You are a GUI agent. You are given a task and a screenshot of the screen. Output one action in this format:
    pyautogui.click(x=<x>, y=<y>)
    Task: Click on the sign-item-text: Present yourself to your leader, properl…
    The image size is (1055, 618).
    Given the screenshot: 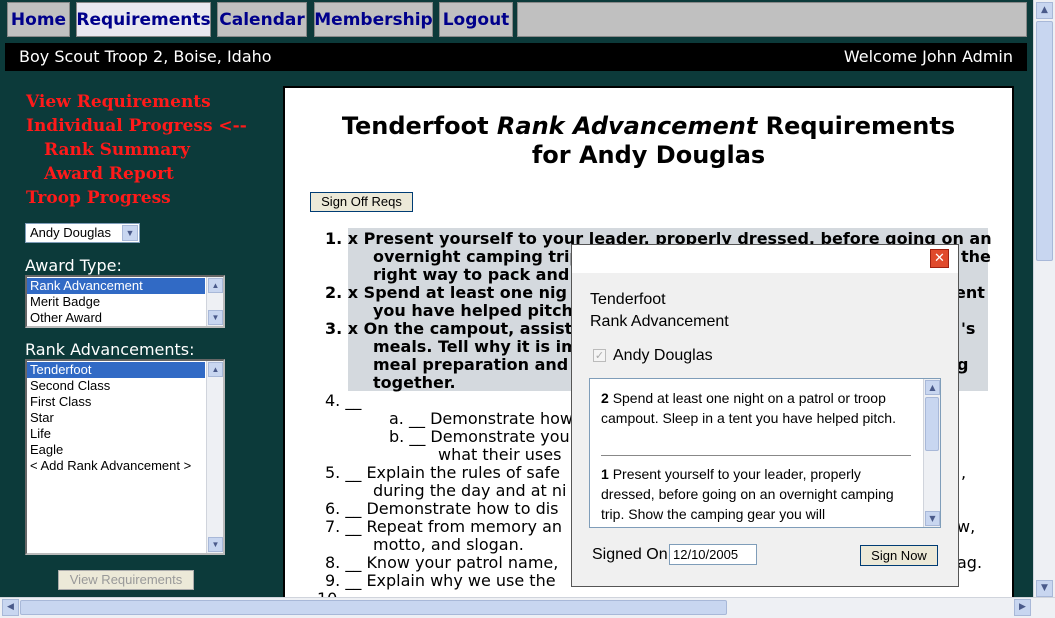 What is the action you would take?
    pyautogui.click(x=747, y=494)
    